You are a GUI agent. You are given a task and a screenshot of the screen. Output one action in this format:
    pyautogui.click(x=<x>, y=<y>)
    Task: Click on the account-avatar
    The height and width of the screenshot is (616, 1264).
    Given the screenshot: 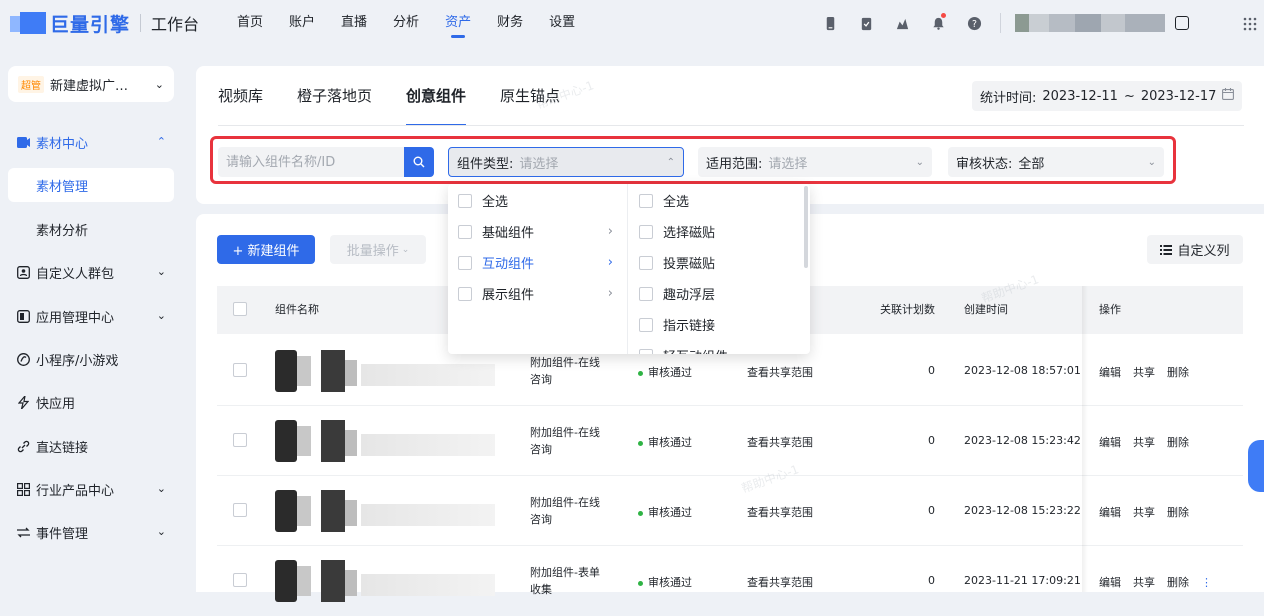 What is the action you would take?
    pyautogui.click(x=1090, y=23)
    